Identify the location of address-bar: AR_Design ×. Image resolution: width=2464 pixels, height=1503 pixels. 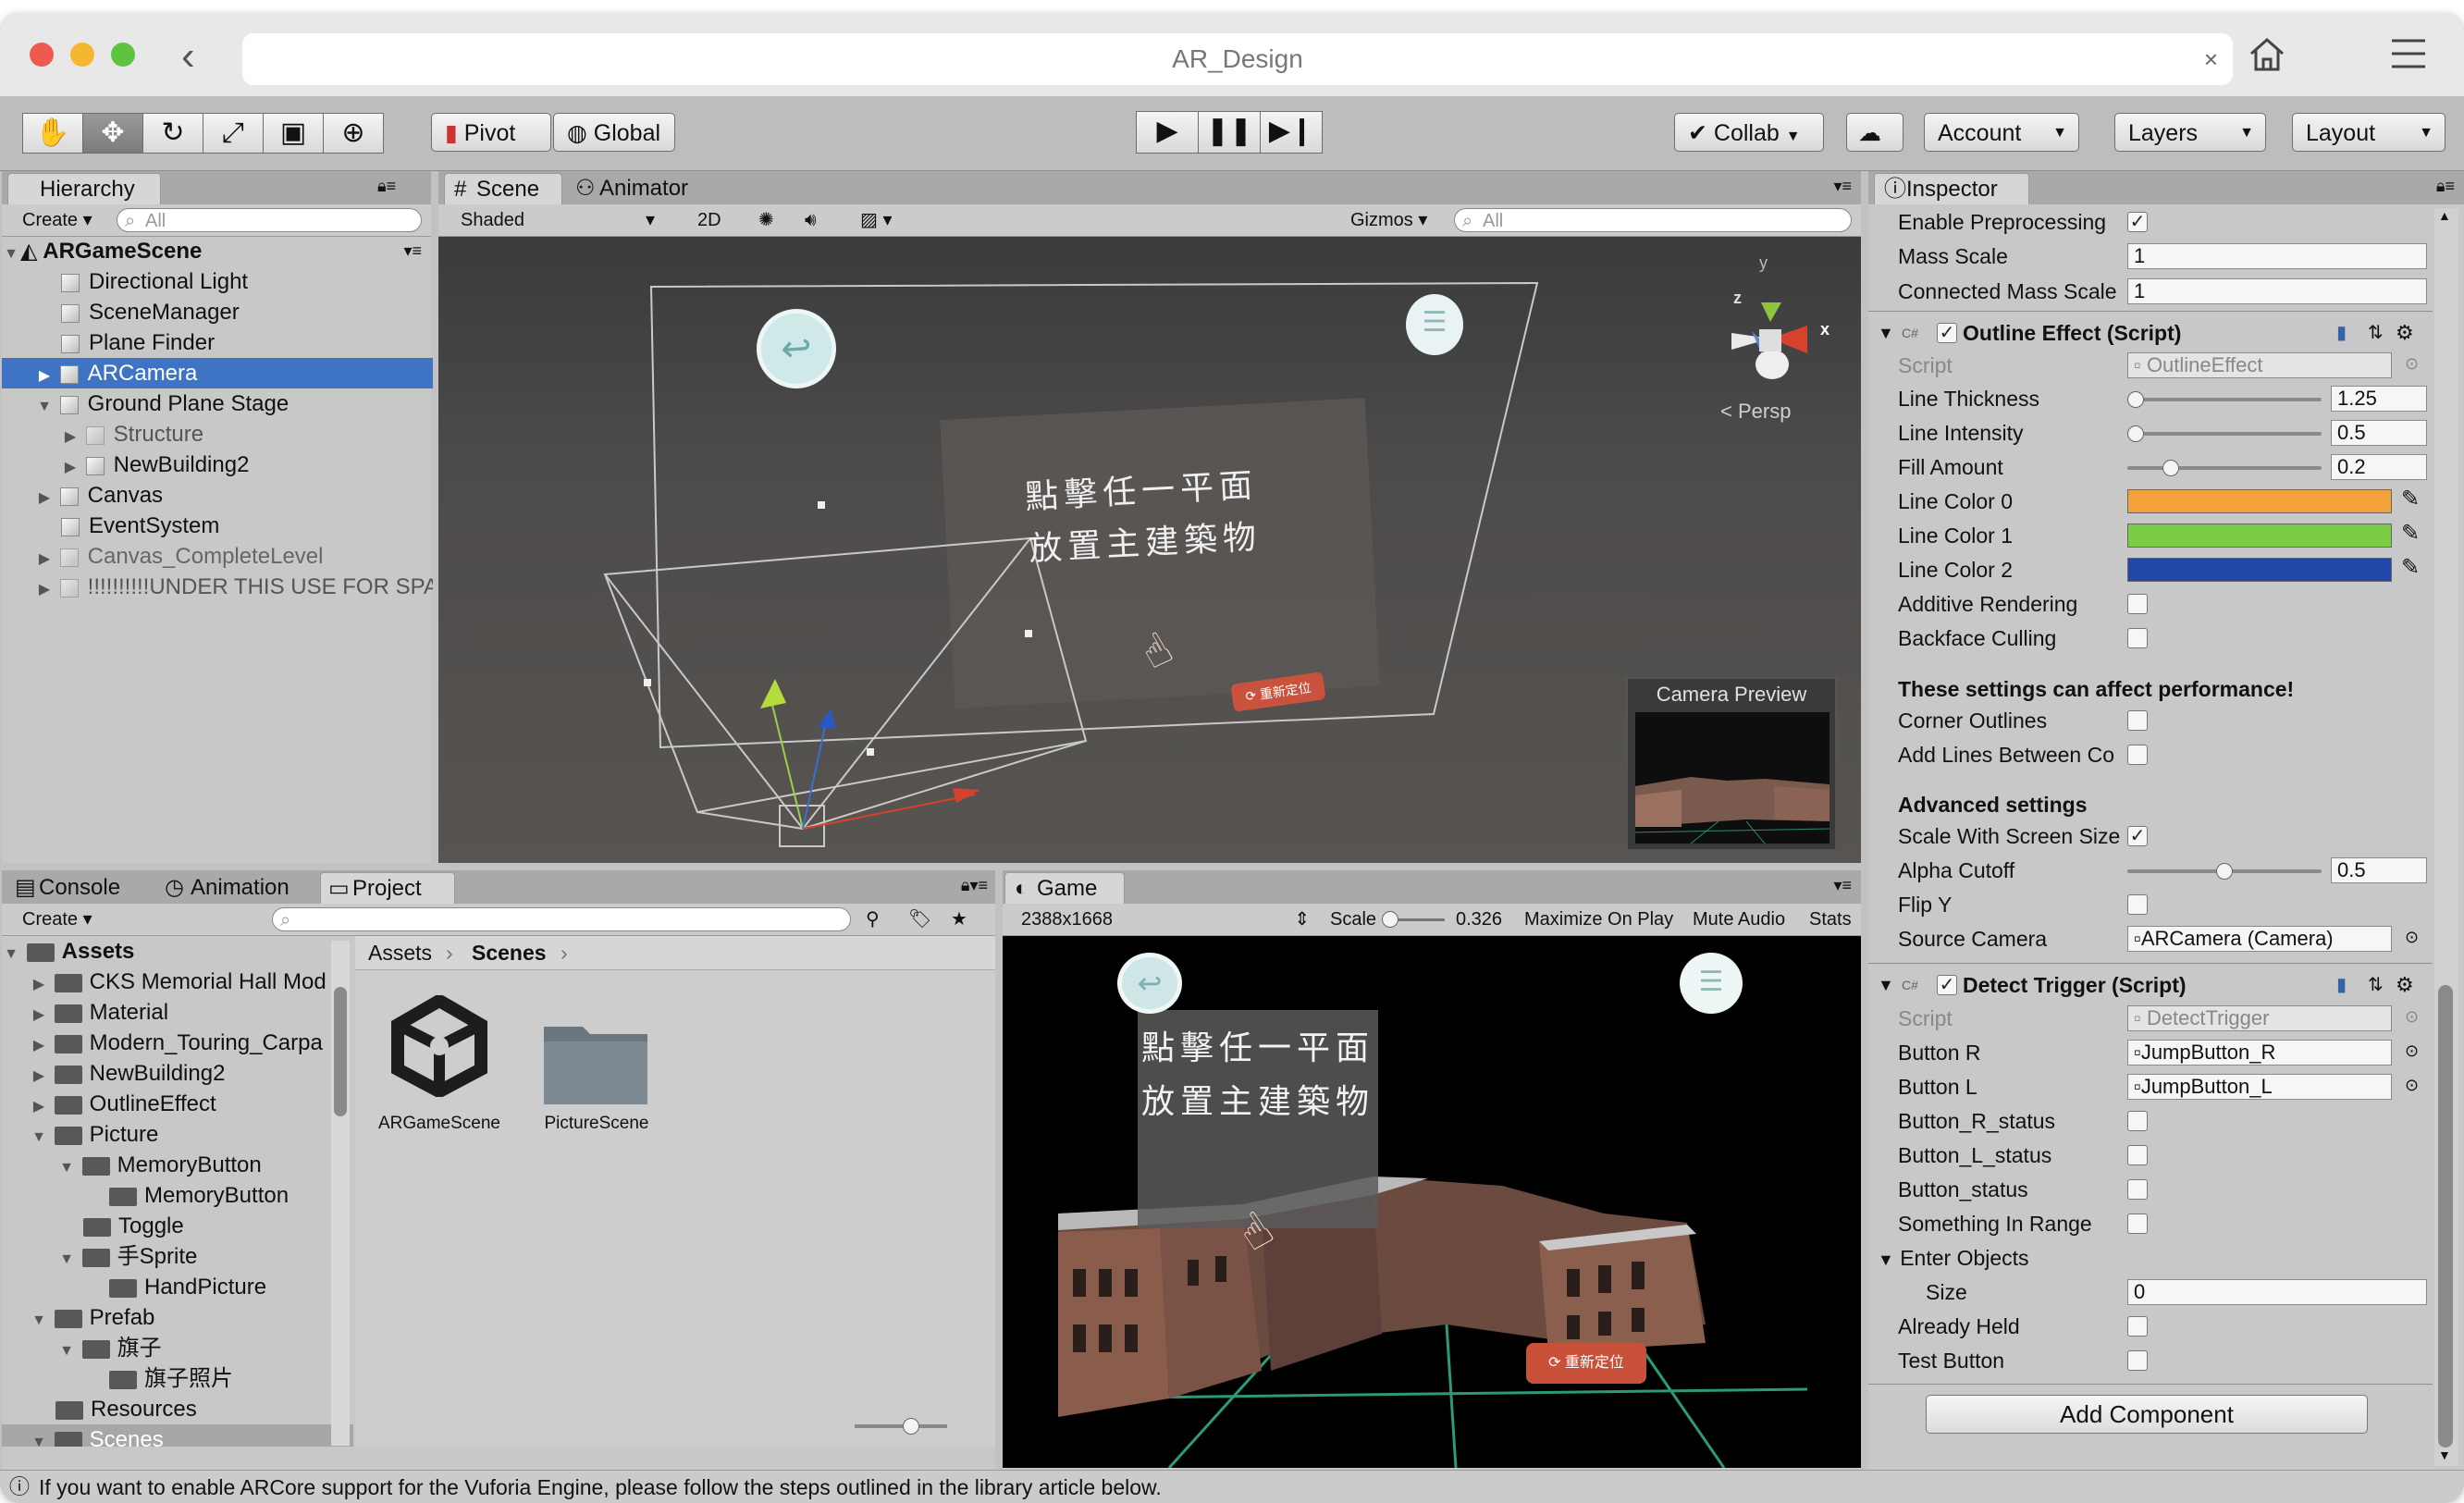
(1238, 59).